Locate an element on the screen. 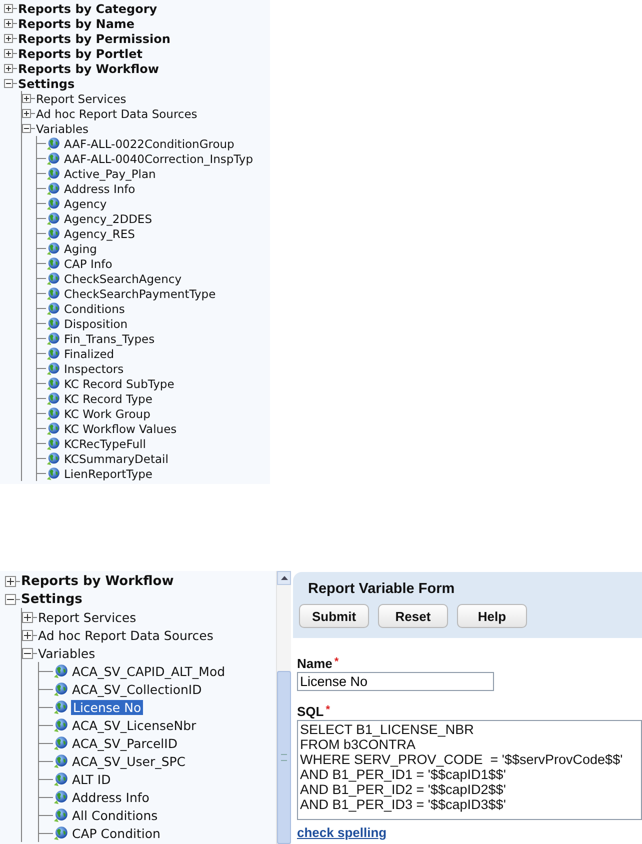 Image resolution: width=642 pixels, height=844 pixels. tree-item: KCSummaryDetail is located at coordinates (116, 459).